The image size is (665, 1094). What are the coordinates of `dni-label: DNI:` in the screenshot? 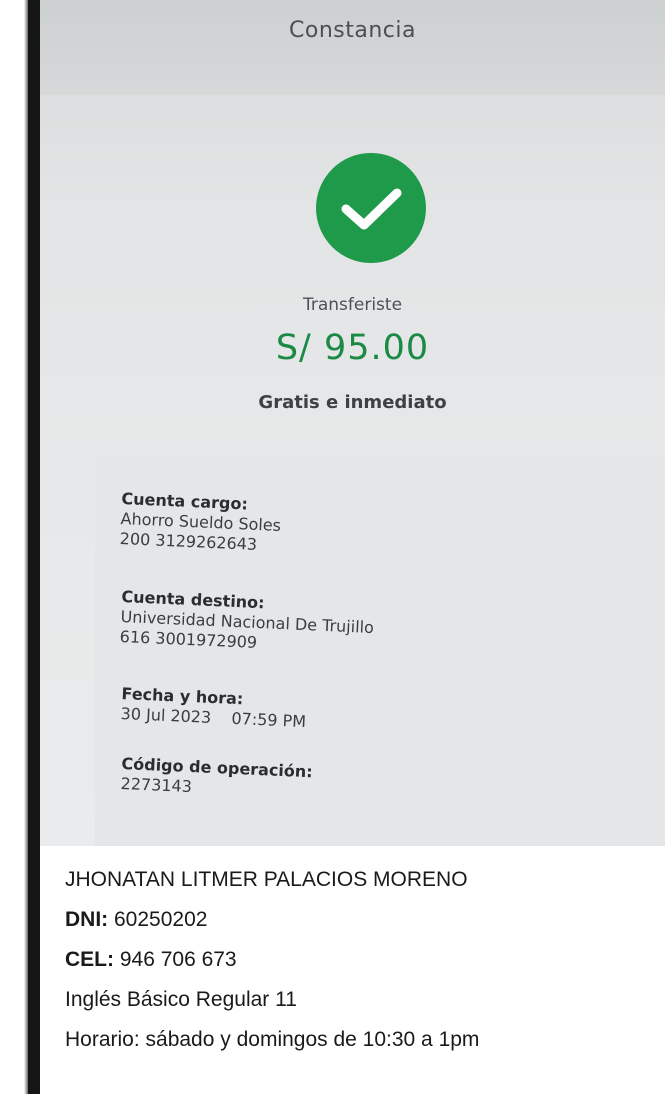 It's located at (87, 919).